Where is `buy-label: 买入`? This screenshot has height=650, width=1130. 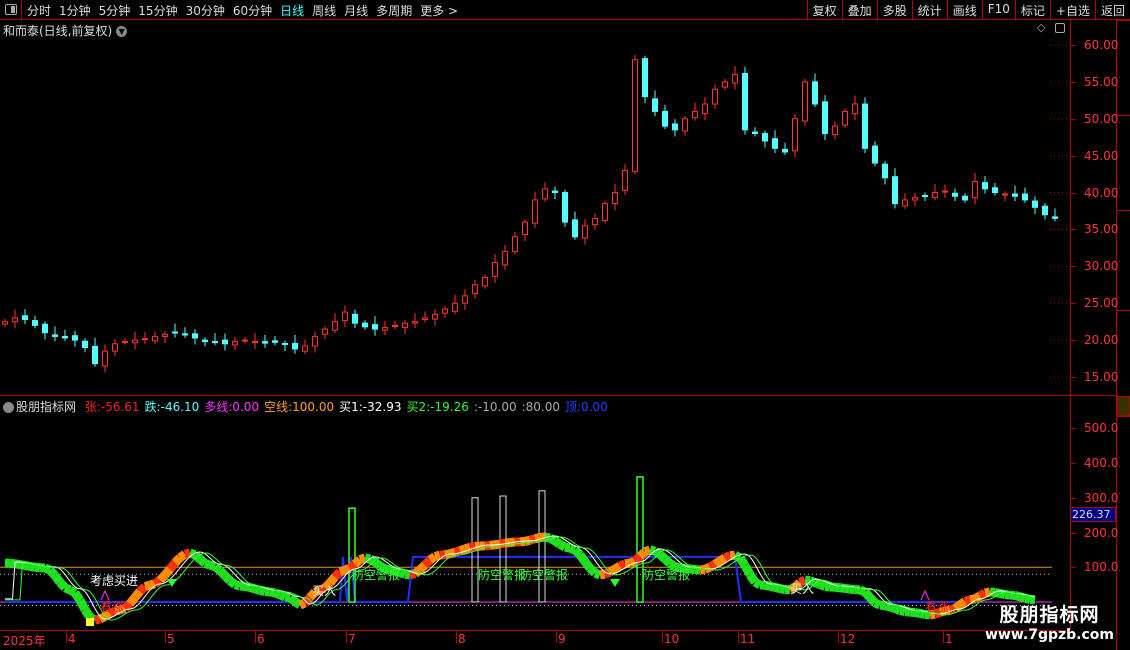
buy-label: 买入 is located at coordinates (324, 591).